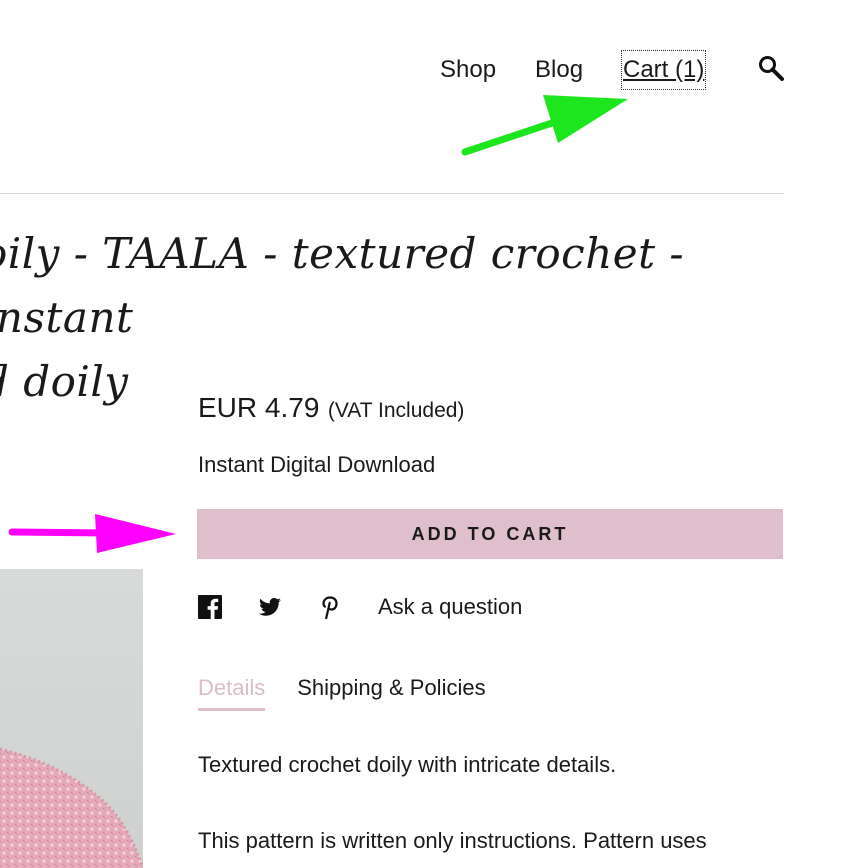 The image size is (868, 868). I want to click on facebook-icon, so click(210, 607).